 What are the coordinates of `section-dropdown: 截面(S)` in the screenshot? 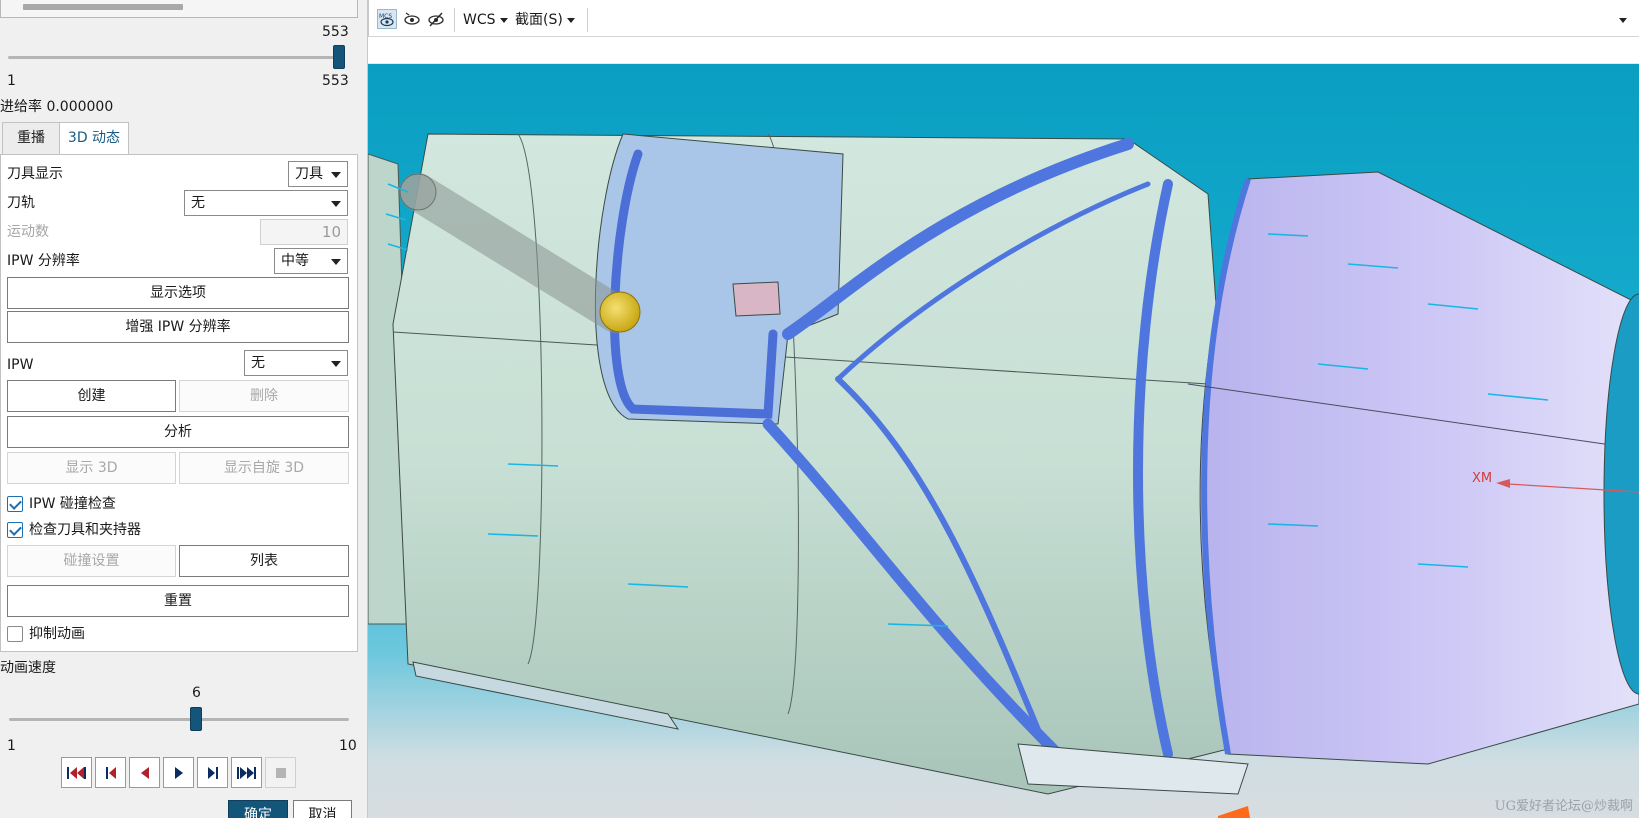 It's located at (545, 20).